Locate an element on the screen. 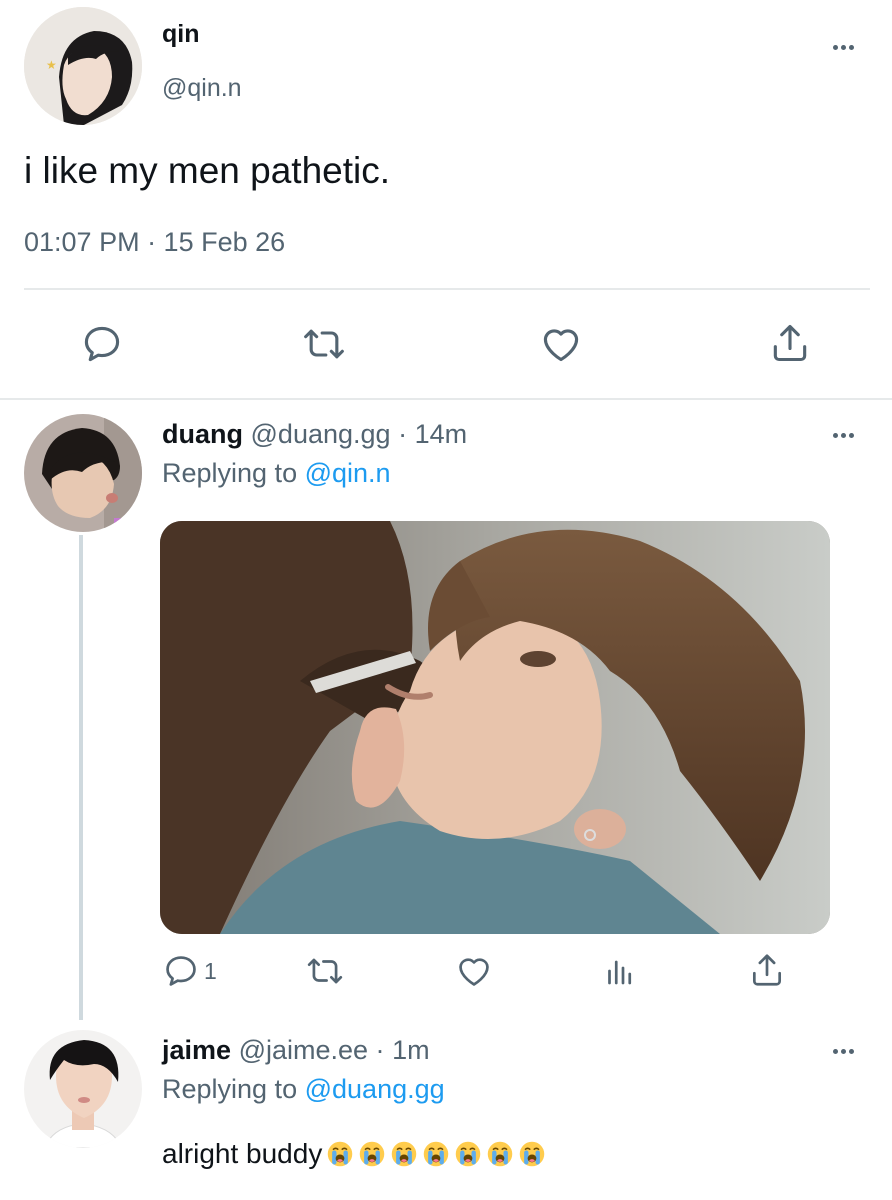 This screenshot has width=892, height=1200. analytics-icon is located at coordinates (620, 971).